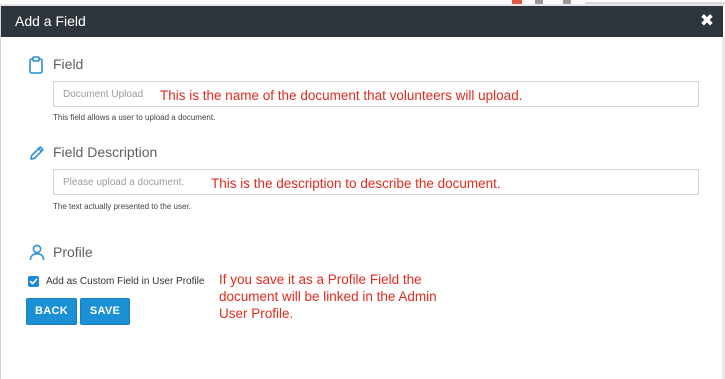  Describe the element at coordinates (125, 281) in the screenshot. I see `profile-checkbox-label: Add as Custom Field in User Profile` at that location.